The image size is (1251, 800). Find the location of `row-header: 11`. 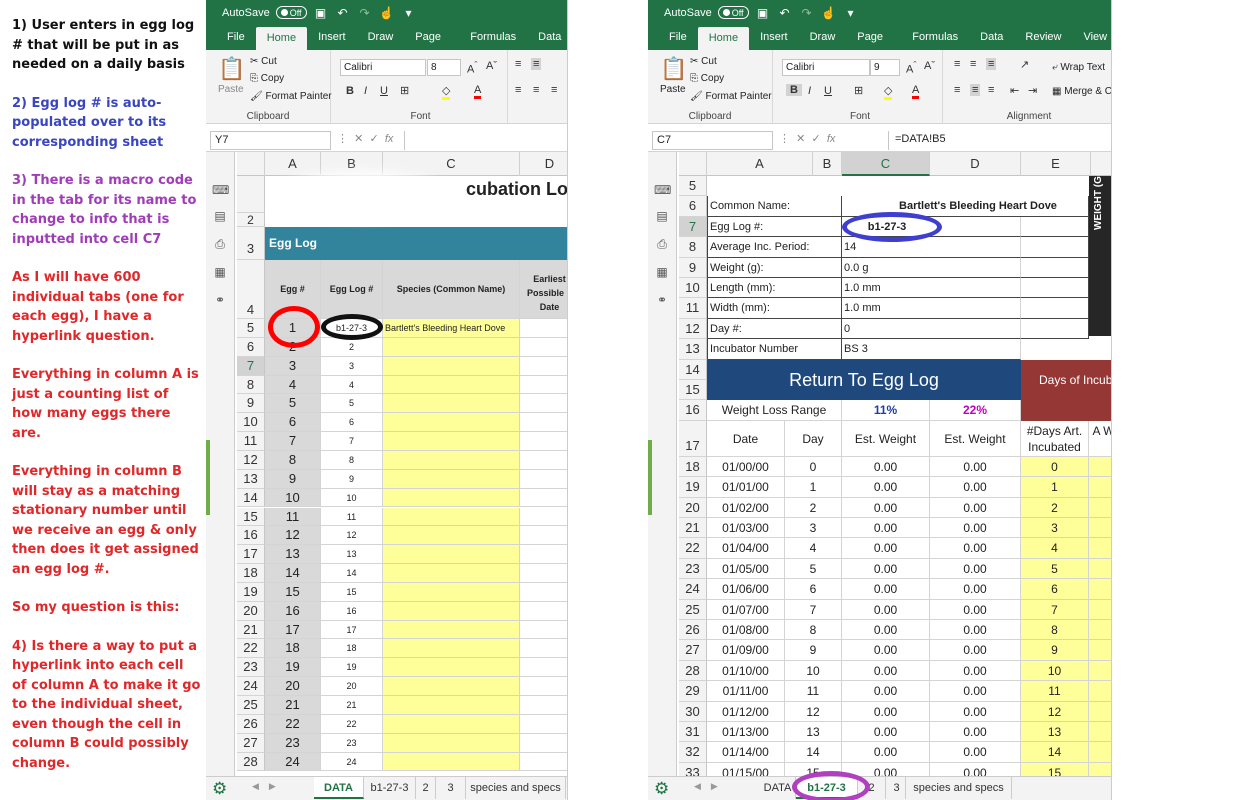

row-header: 11 is located at coordinates (251, 441).